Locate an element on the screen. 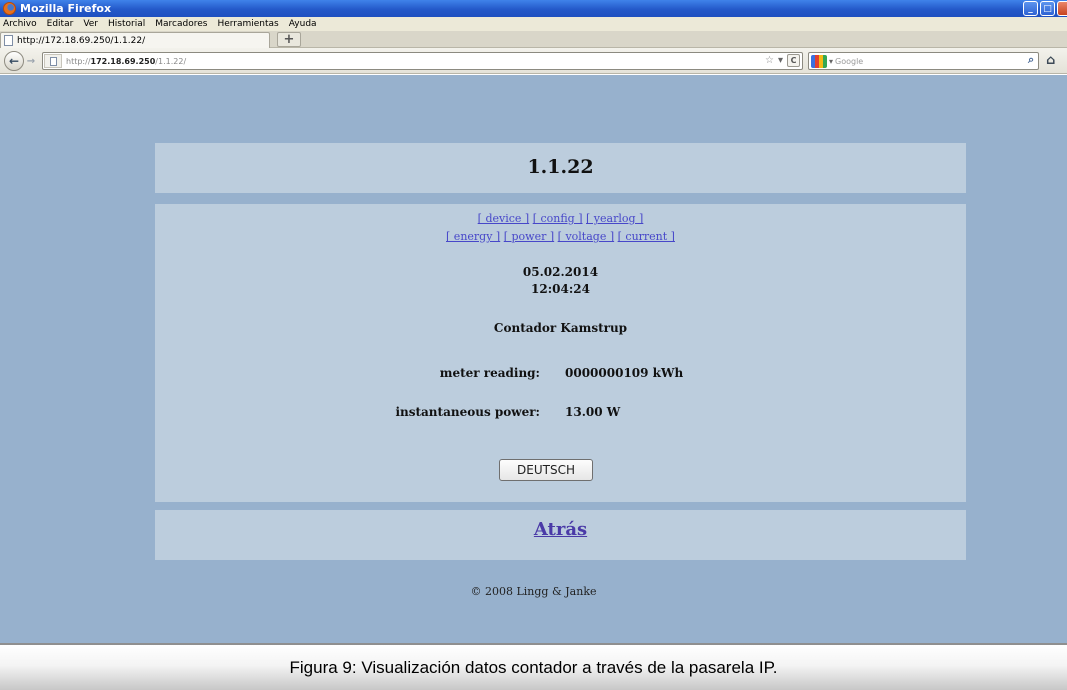 This screenshot has width=1067, height=690. menu-editar: Editar is located at coordinates (60, 24).